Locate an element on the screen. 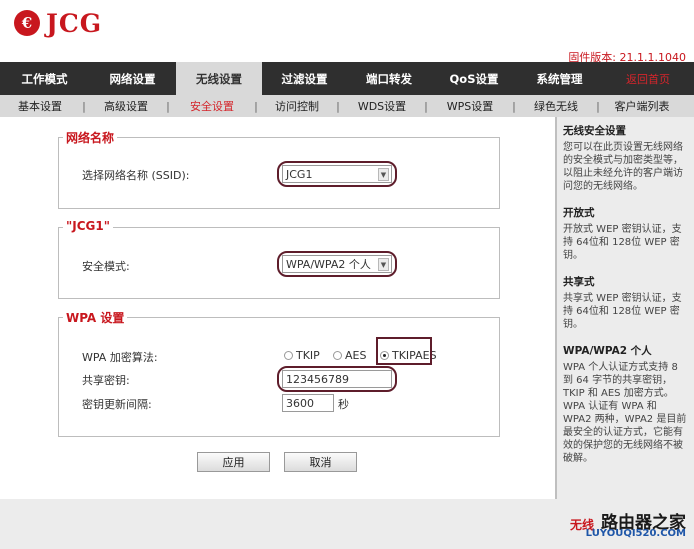 Image resolution: width=694 pixels, height=549 pixels. shared-key-label: 共享密钥: is located at coordinates (106, 380).